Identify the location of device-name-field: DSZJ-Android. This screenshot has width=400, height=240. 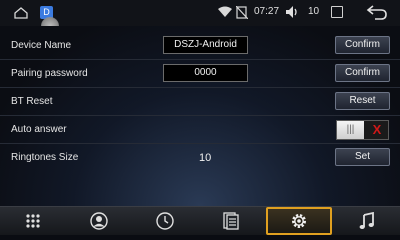
(205, 45).